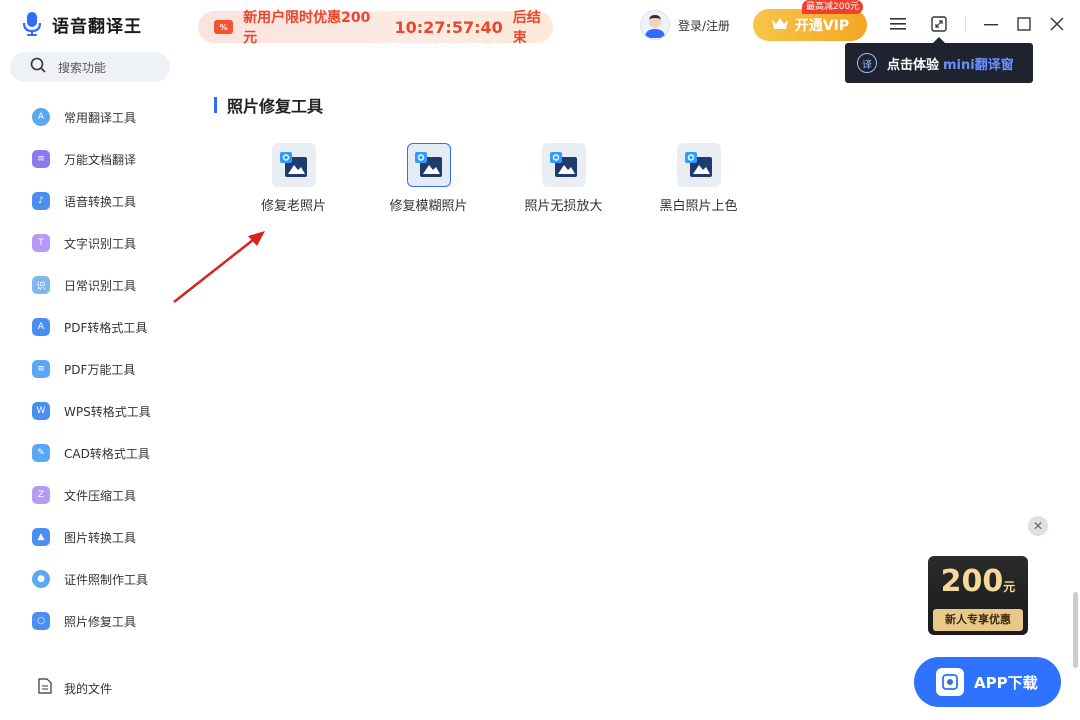  Describe the element at coordinates (293, 165) in the screenshot. I see `photo-repair-icon` at that location.